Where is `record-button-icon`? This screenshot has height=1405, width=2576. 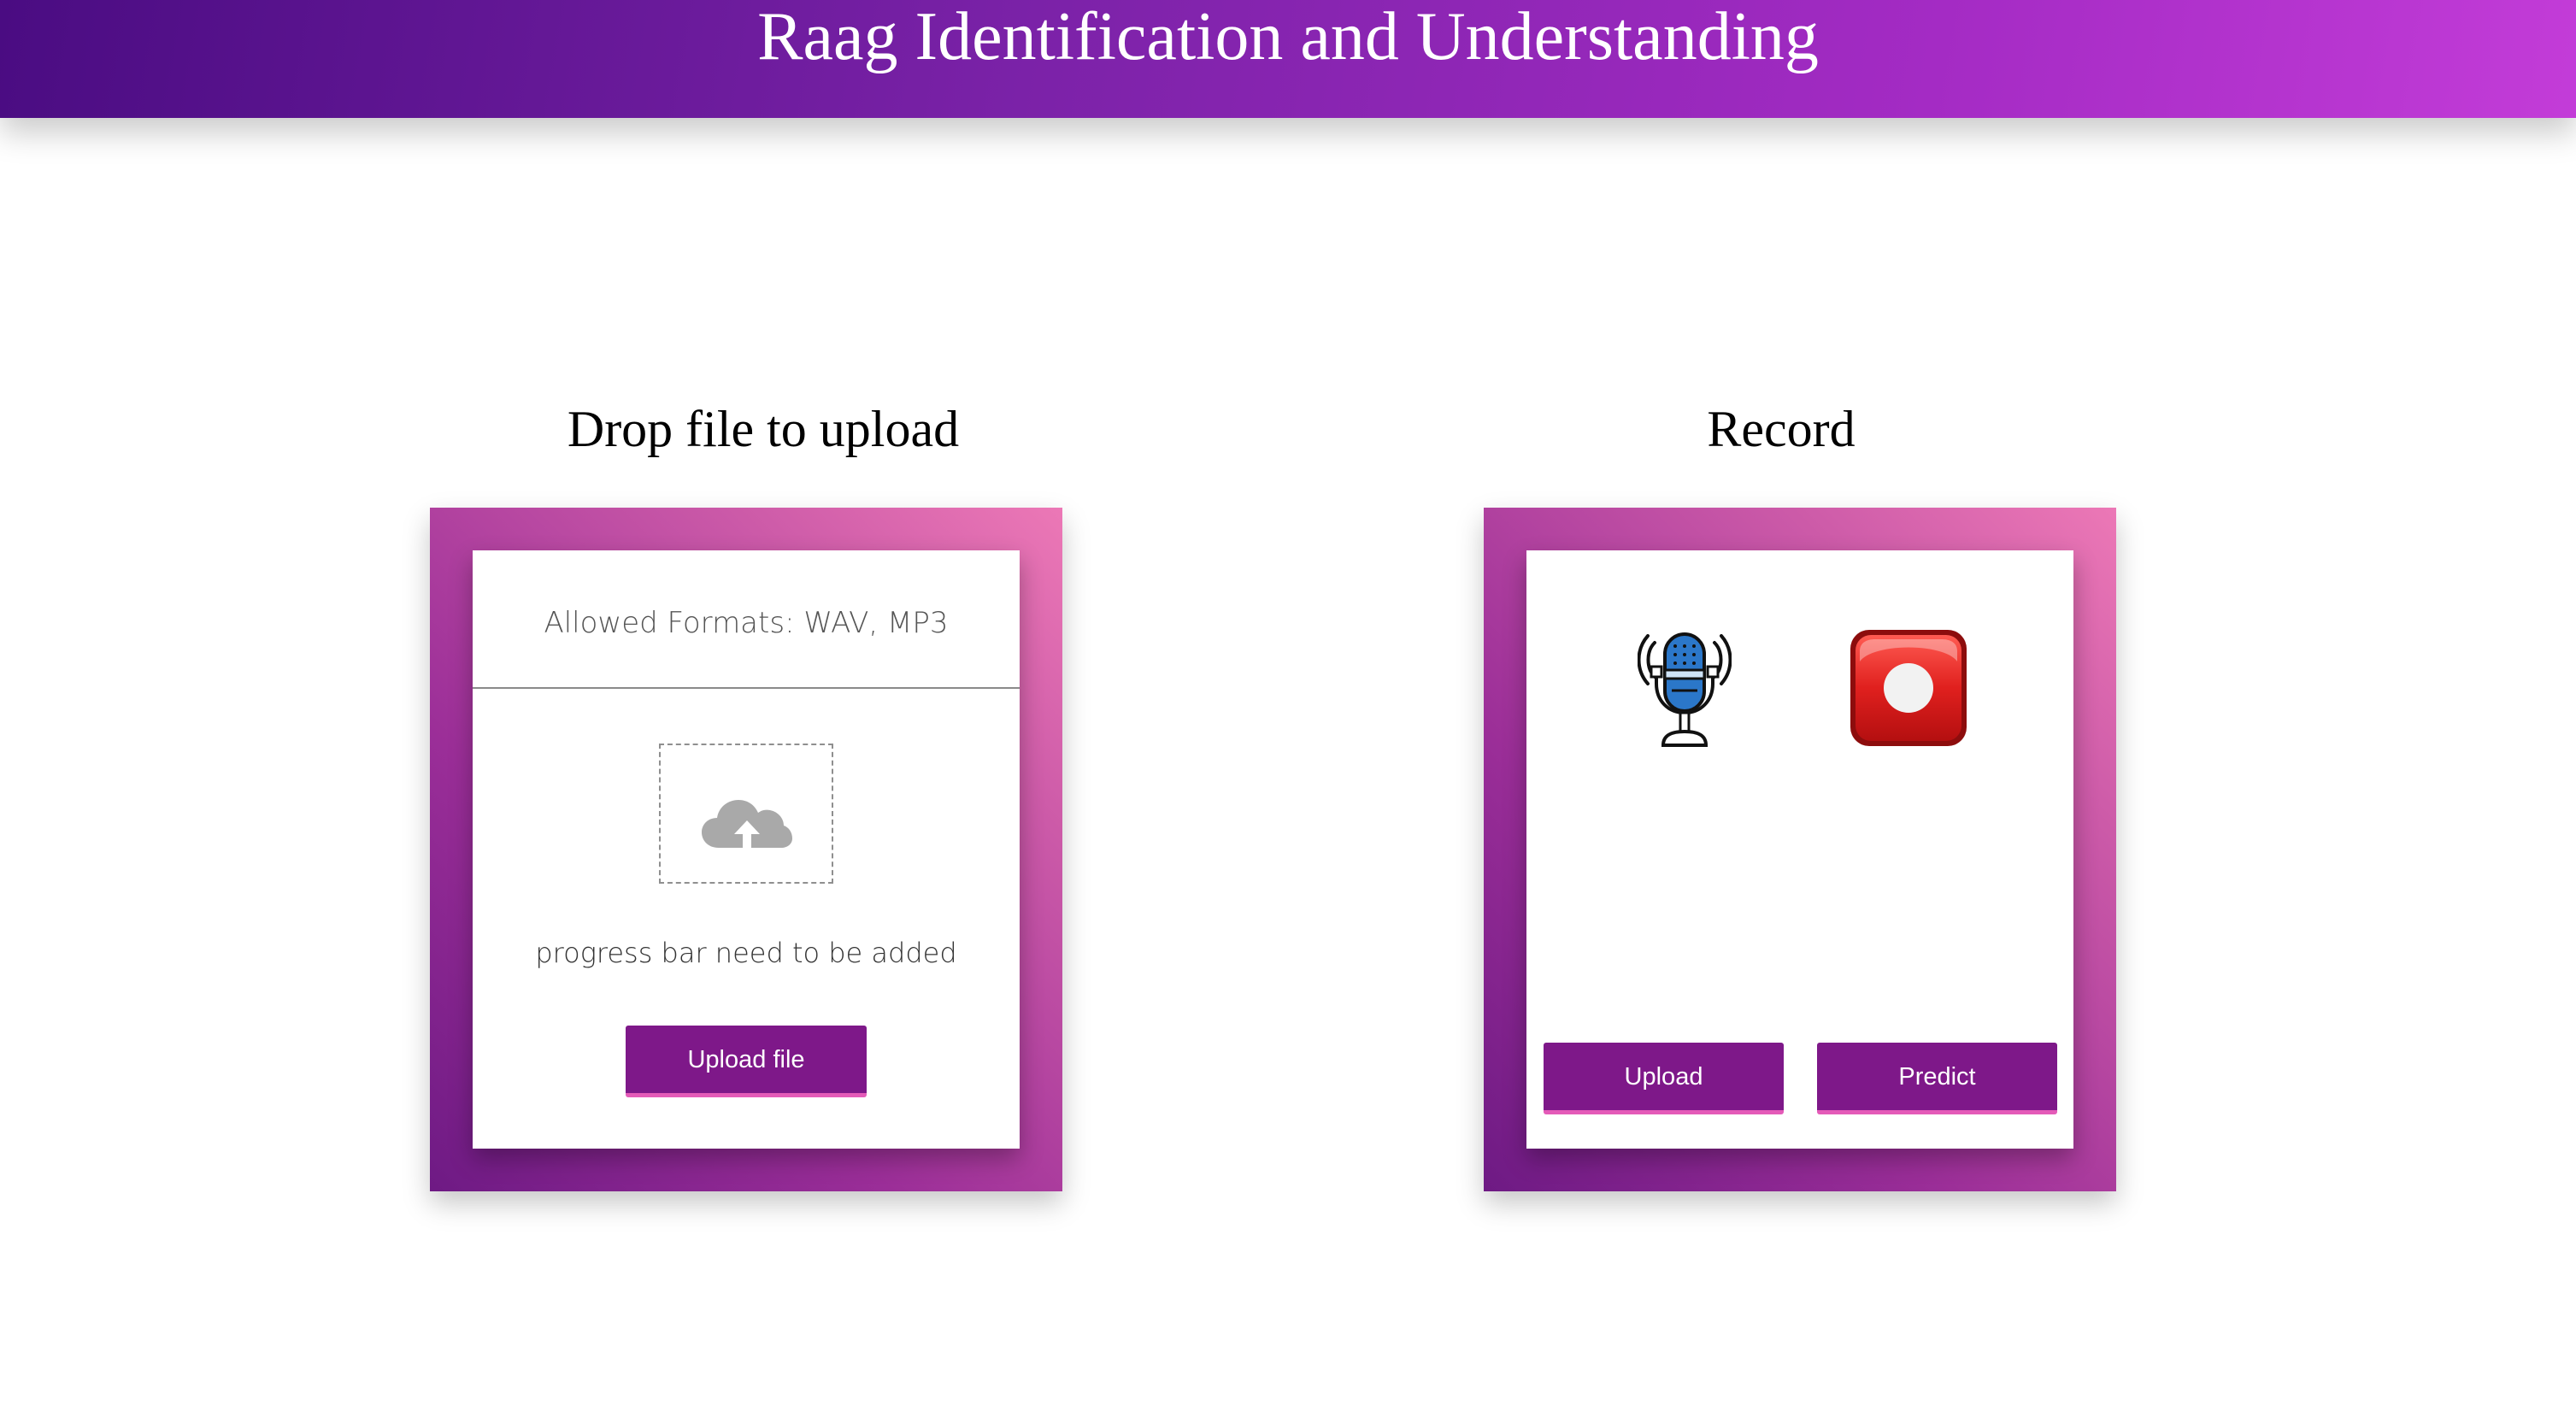
record-button-icon is located at coordinates (1908, 688).